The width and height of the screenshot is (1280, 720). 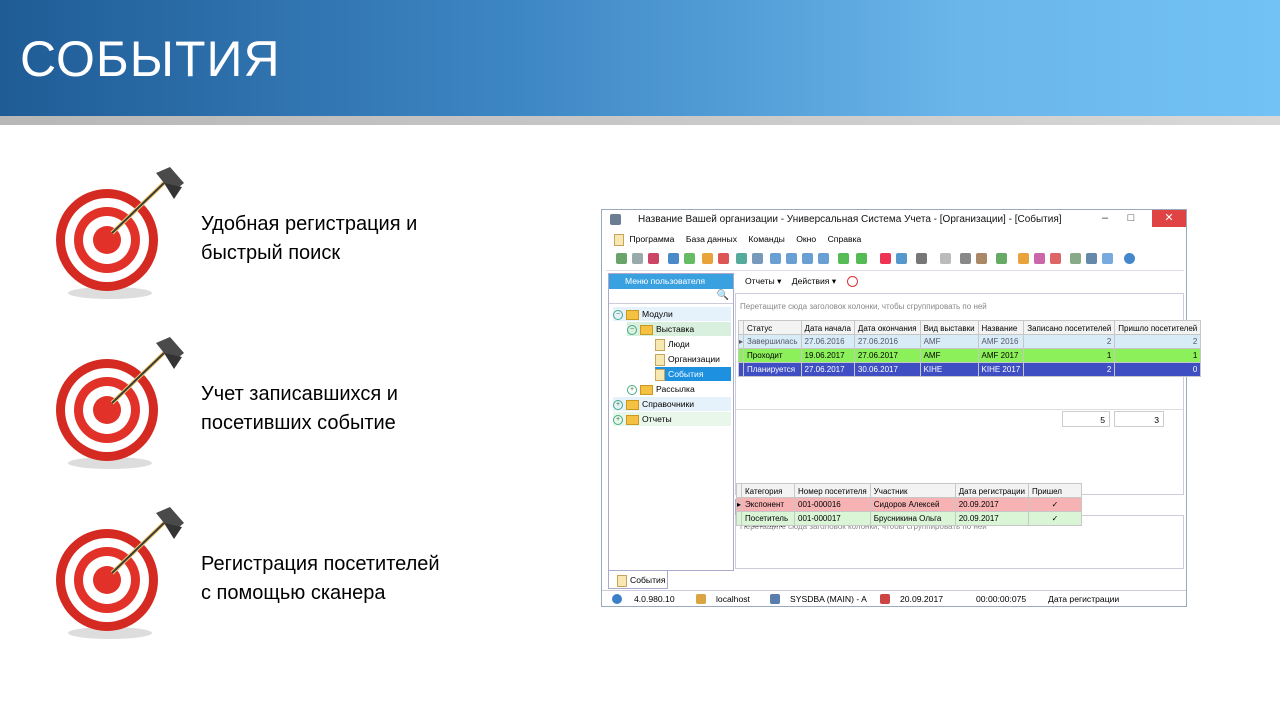 I want to click on down-icon, so click(x=807, y=258).